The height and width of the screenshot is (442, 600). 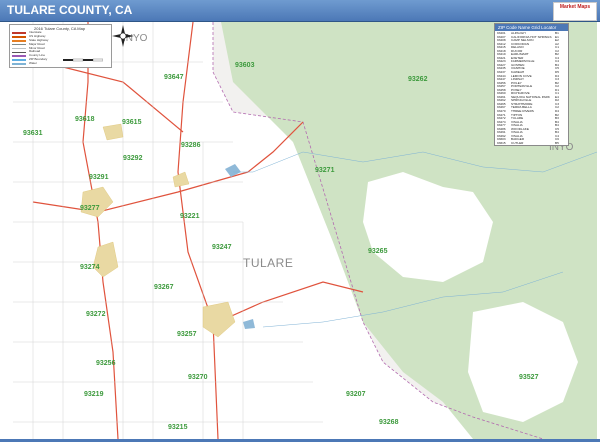 I want to click on zip-label: 93291, so click(x=99, y=177).